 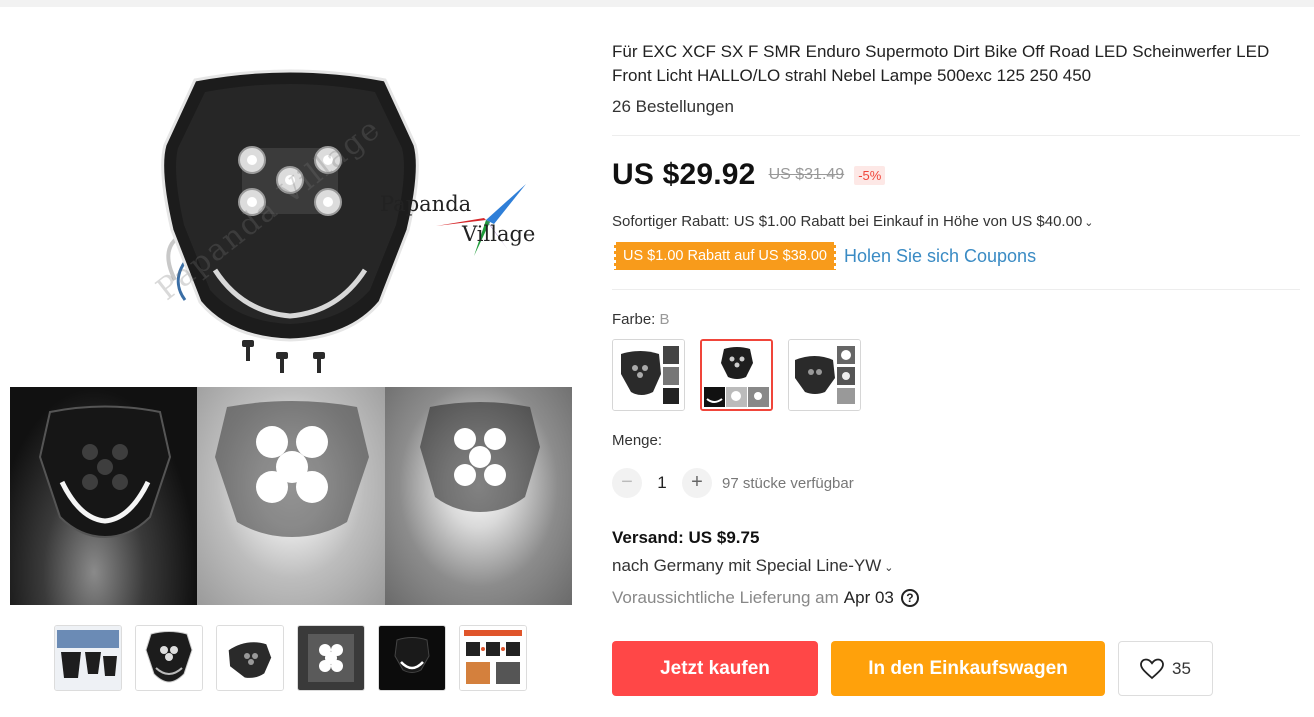 I want to click on price-row: US $29.92 US $31.49 -5%, so click(x=749, y=175).